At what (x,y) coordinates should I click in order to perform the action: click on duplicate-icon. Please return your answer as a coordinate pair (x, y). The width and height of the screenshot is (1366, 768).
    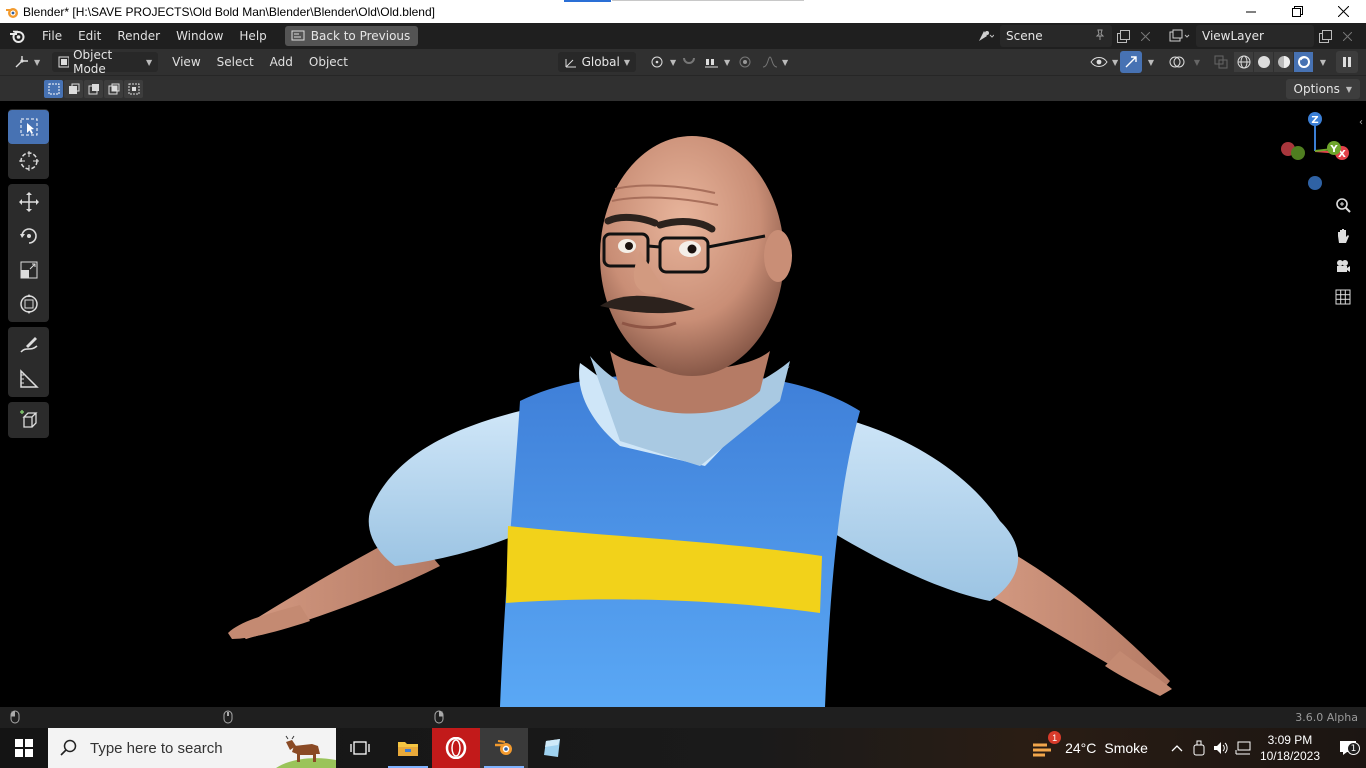
    Looking at the image, I should click on (1123, 36).